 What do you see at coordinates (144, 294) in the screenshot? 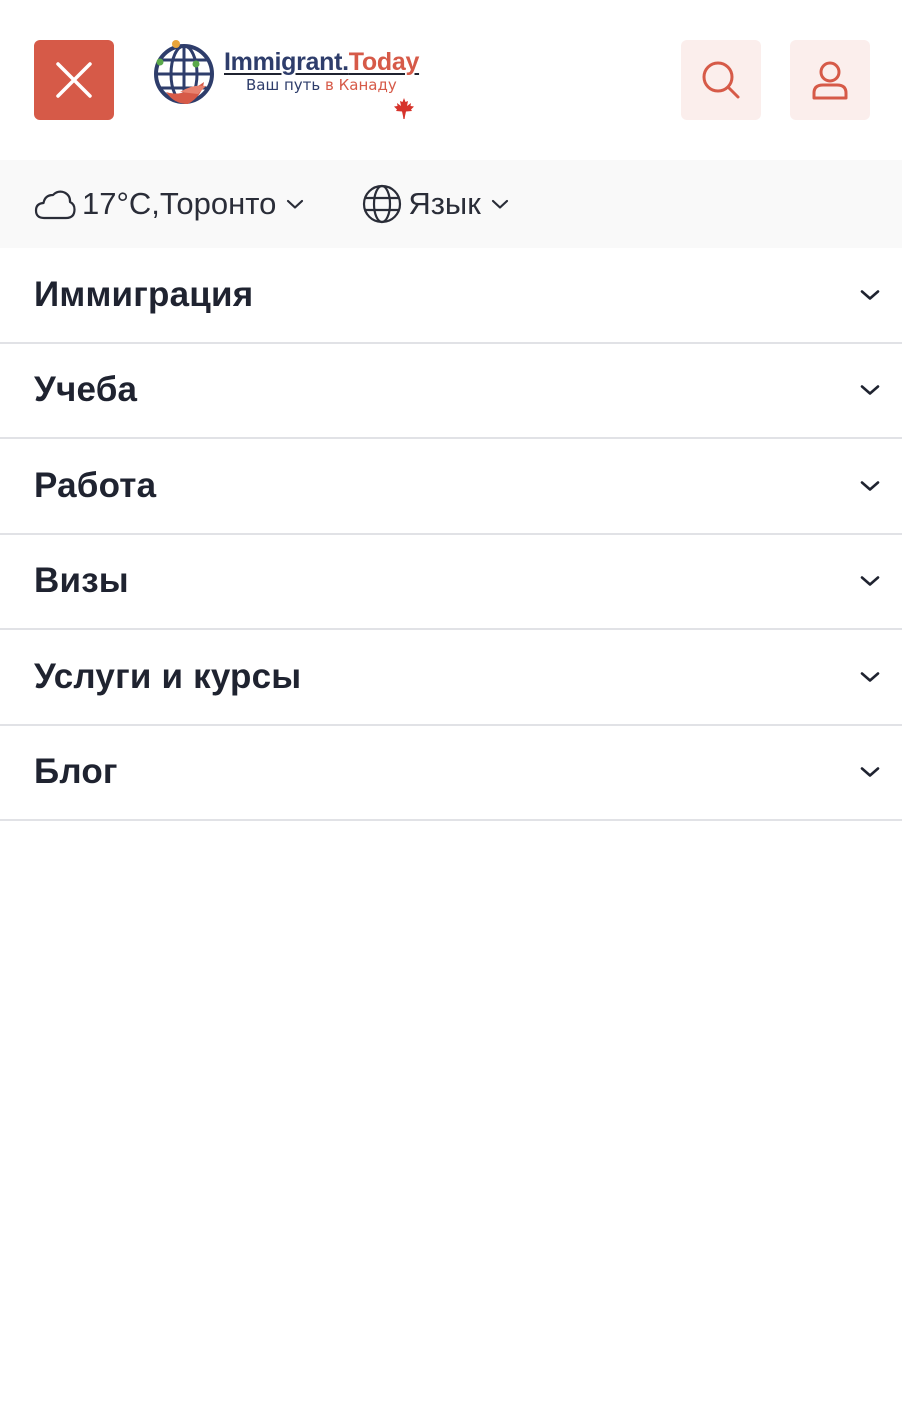
I see `menu-item-label: Иммиграция` at bounding box center [144, 294].